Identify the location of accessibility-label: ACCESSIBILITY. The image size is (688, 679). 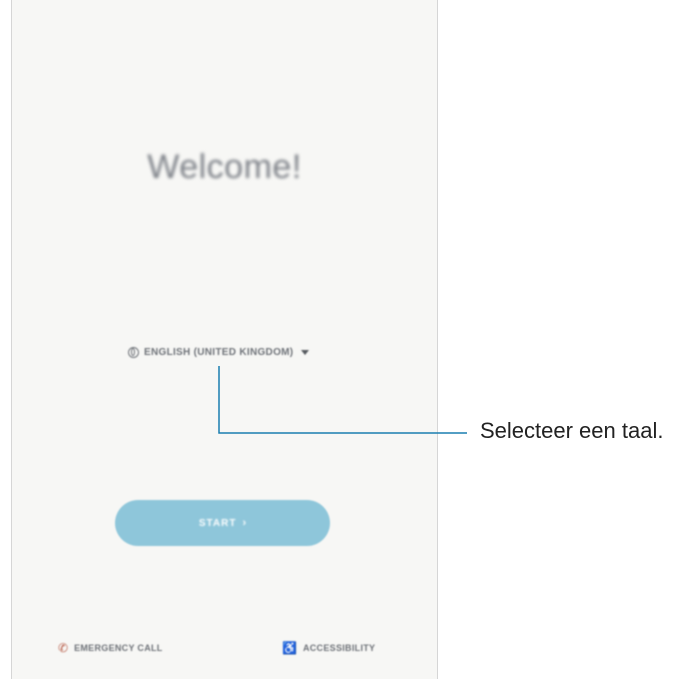
(339, 648).